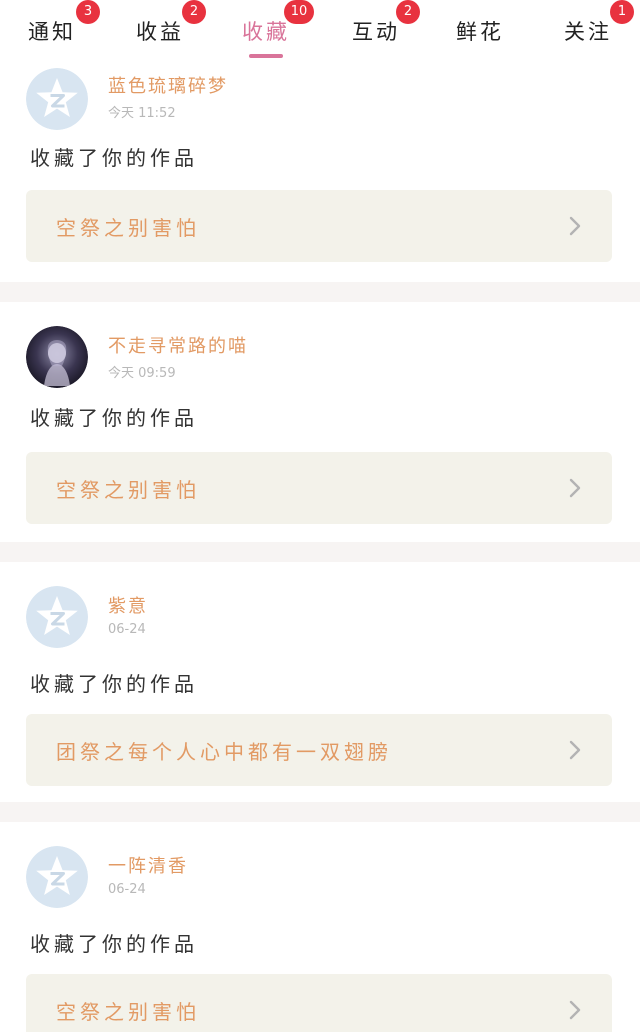 The height and width of the screenshot is (1032, 640). I want to click on work-link: 团祭之每个人心中都有一双翅膀, so click(319, 750).